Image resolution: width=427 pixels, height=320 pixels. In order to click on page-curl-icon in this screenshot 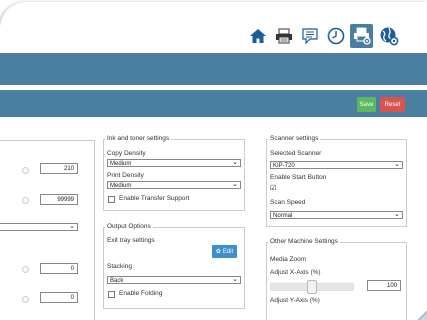, I will do `click(422, 315)`.